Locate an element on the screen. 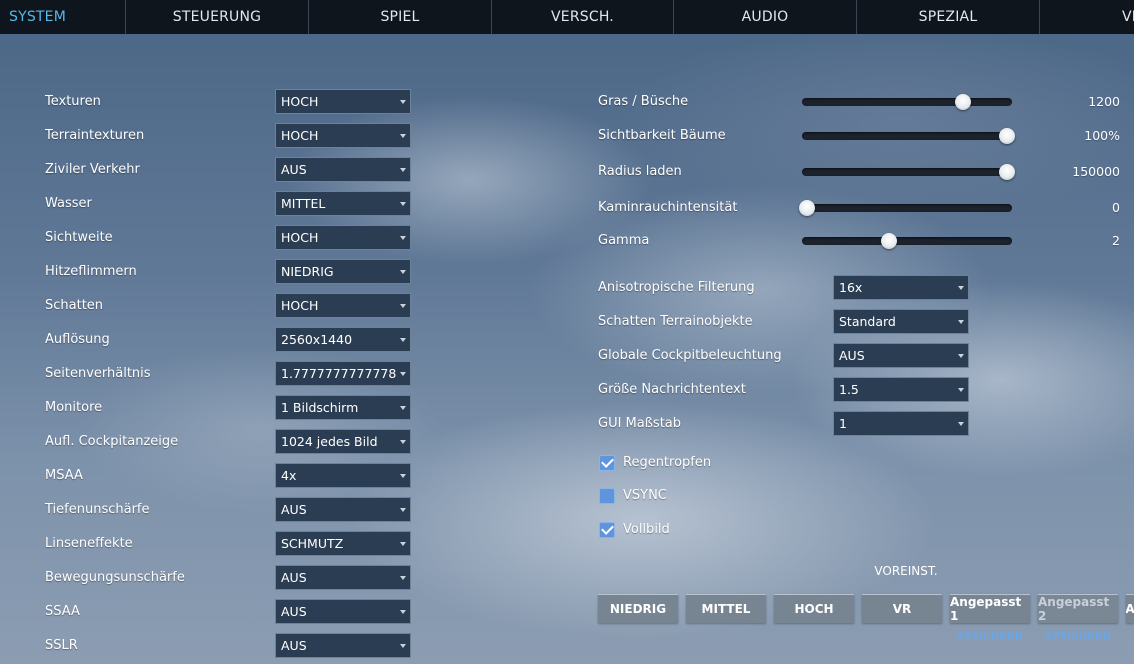 Image resolution: width=1134 pixels, height=664 pixels. gamma-value: 2 is located at coordinates (1116, 240).